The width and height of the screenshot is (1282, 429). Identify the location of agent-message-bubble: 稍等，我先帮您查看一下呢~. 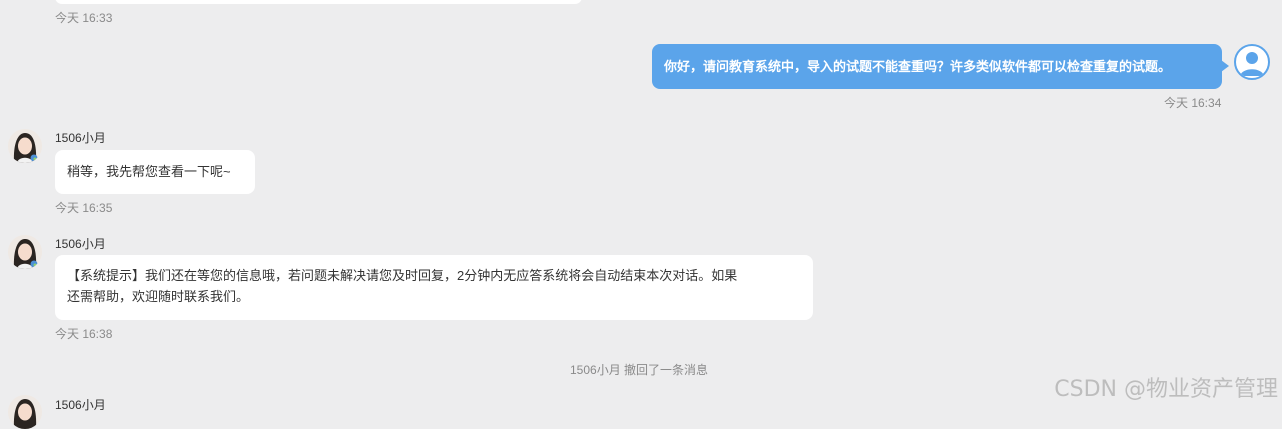
(155, 172).